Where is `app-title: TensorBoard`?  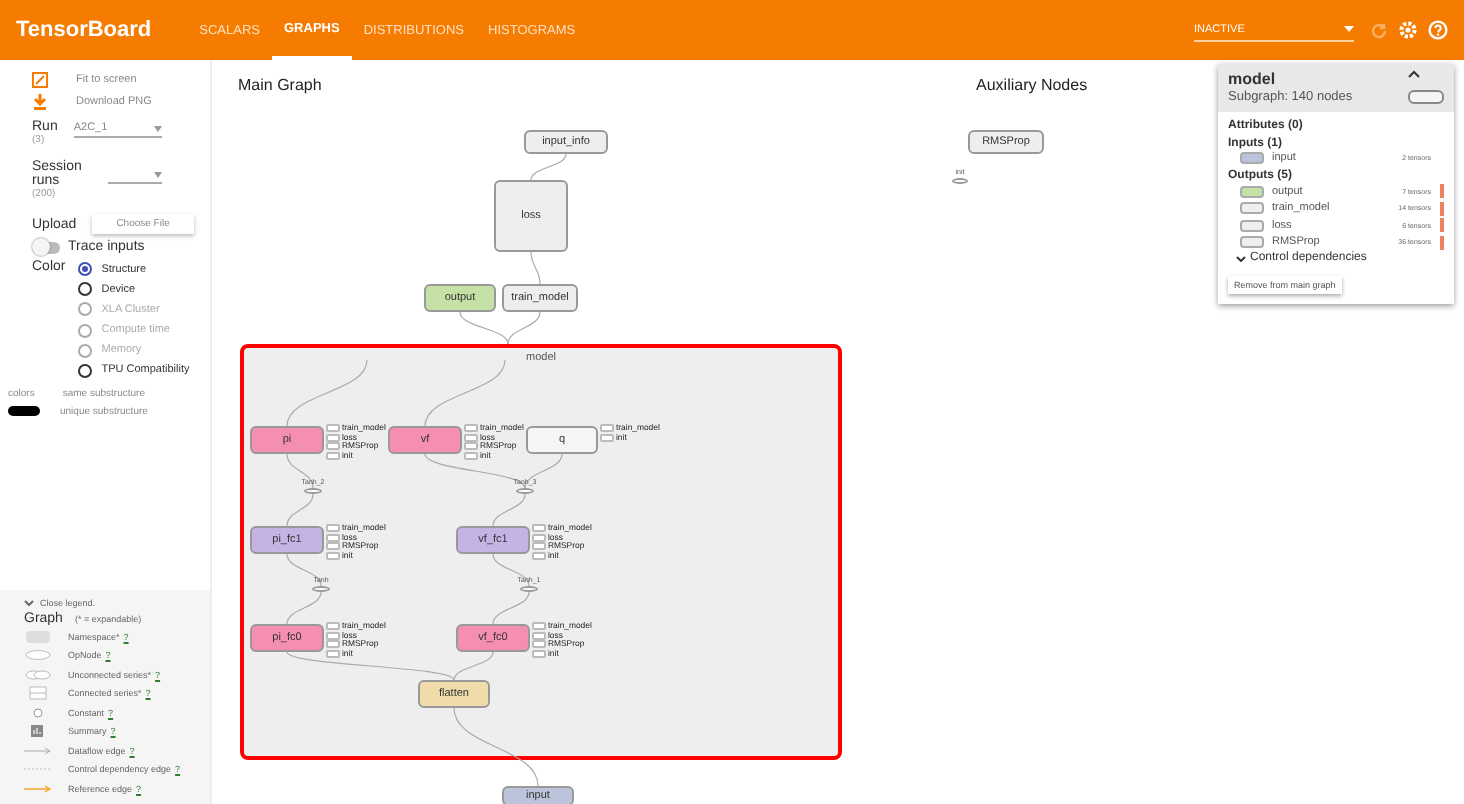 app-title: TensorBoard is located at coordinates (84, 30).